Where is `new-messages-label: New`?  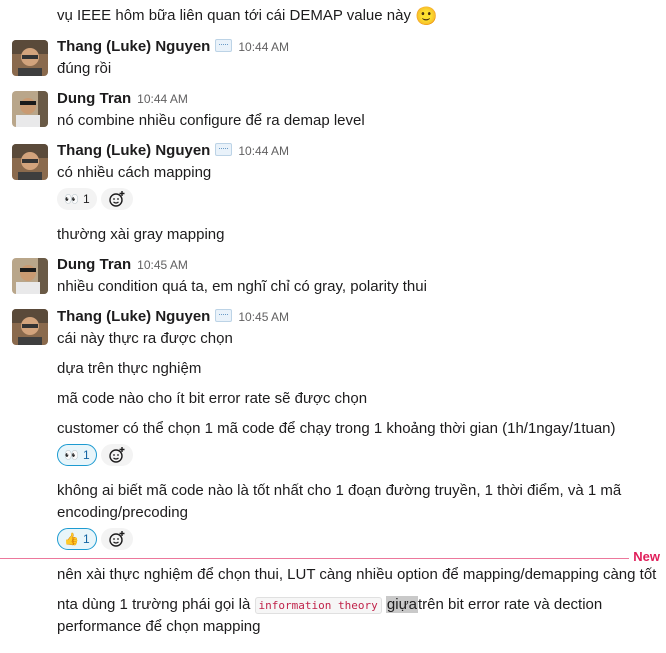 new-messages-label: New is located at coordinates (644, 556).